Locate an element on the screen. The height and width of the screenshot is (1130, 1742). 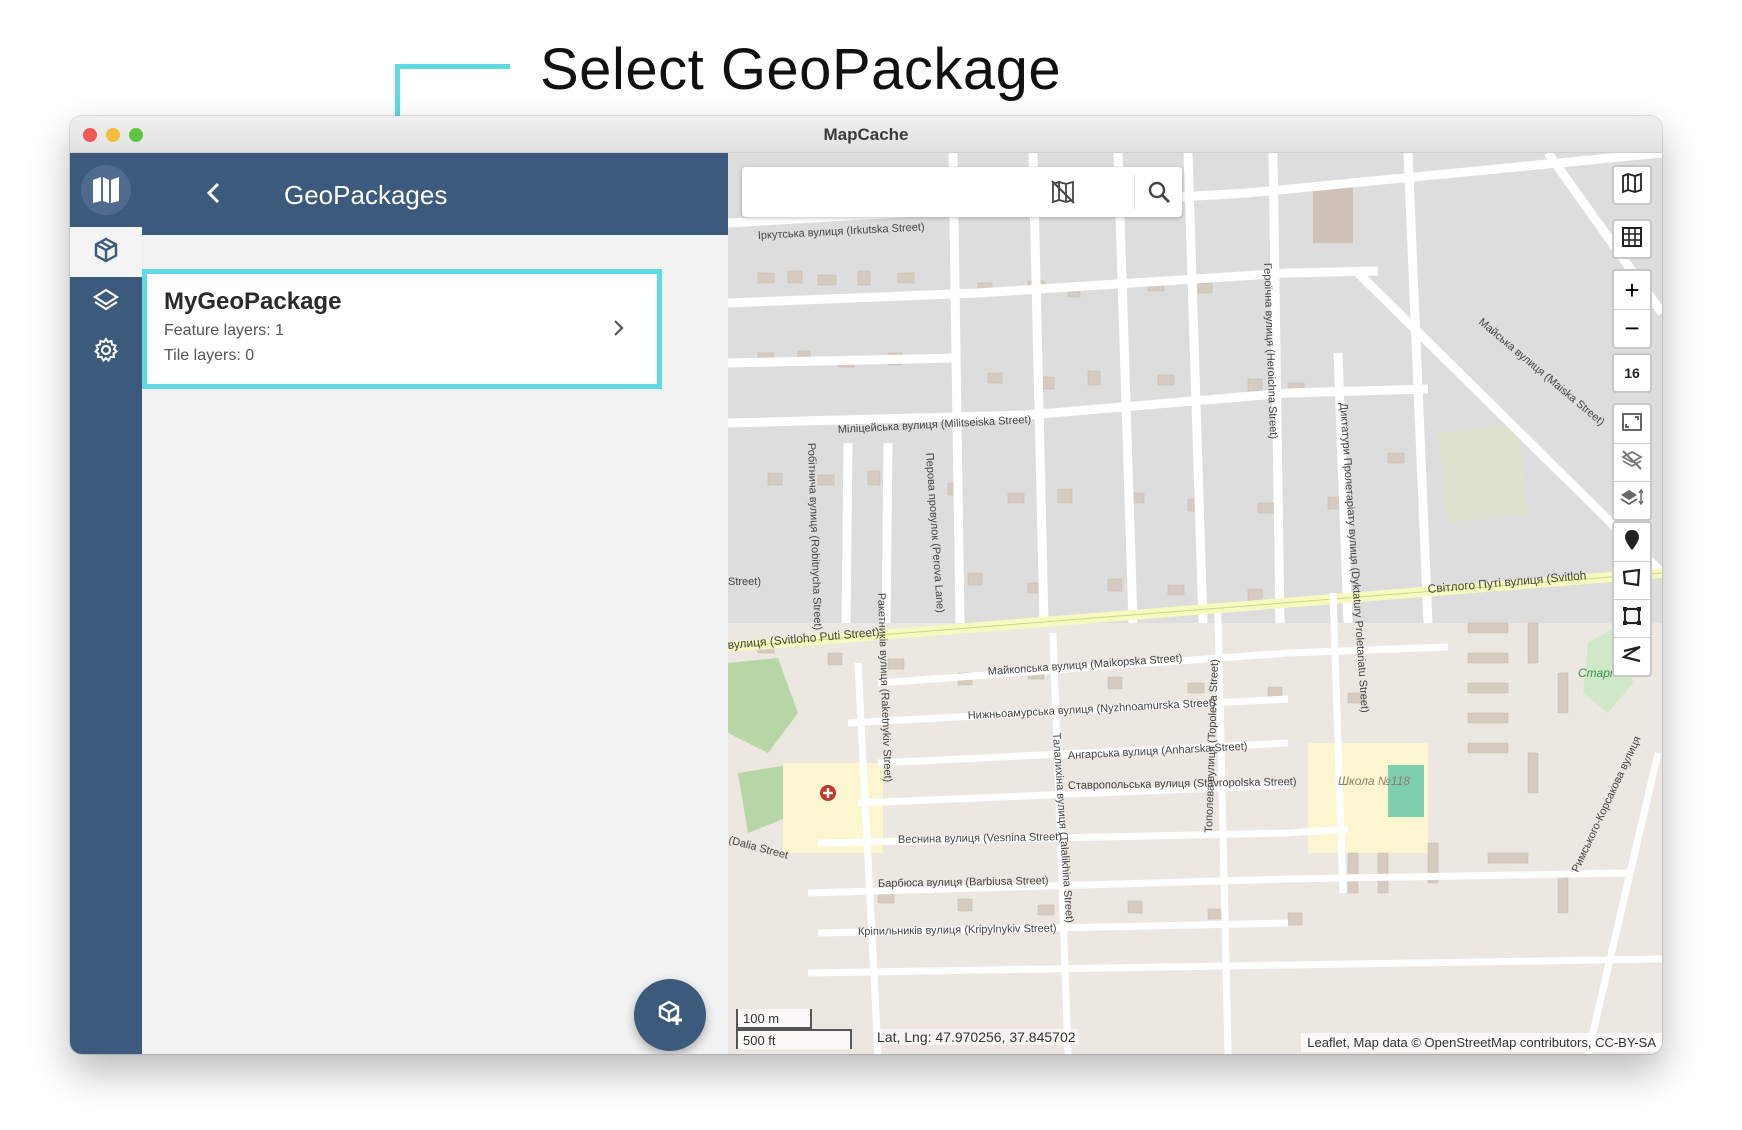
zoom-in-label: + is located at coordinates (1632, 289).